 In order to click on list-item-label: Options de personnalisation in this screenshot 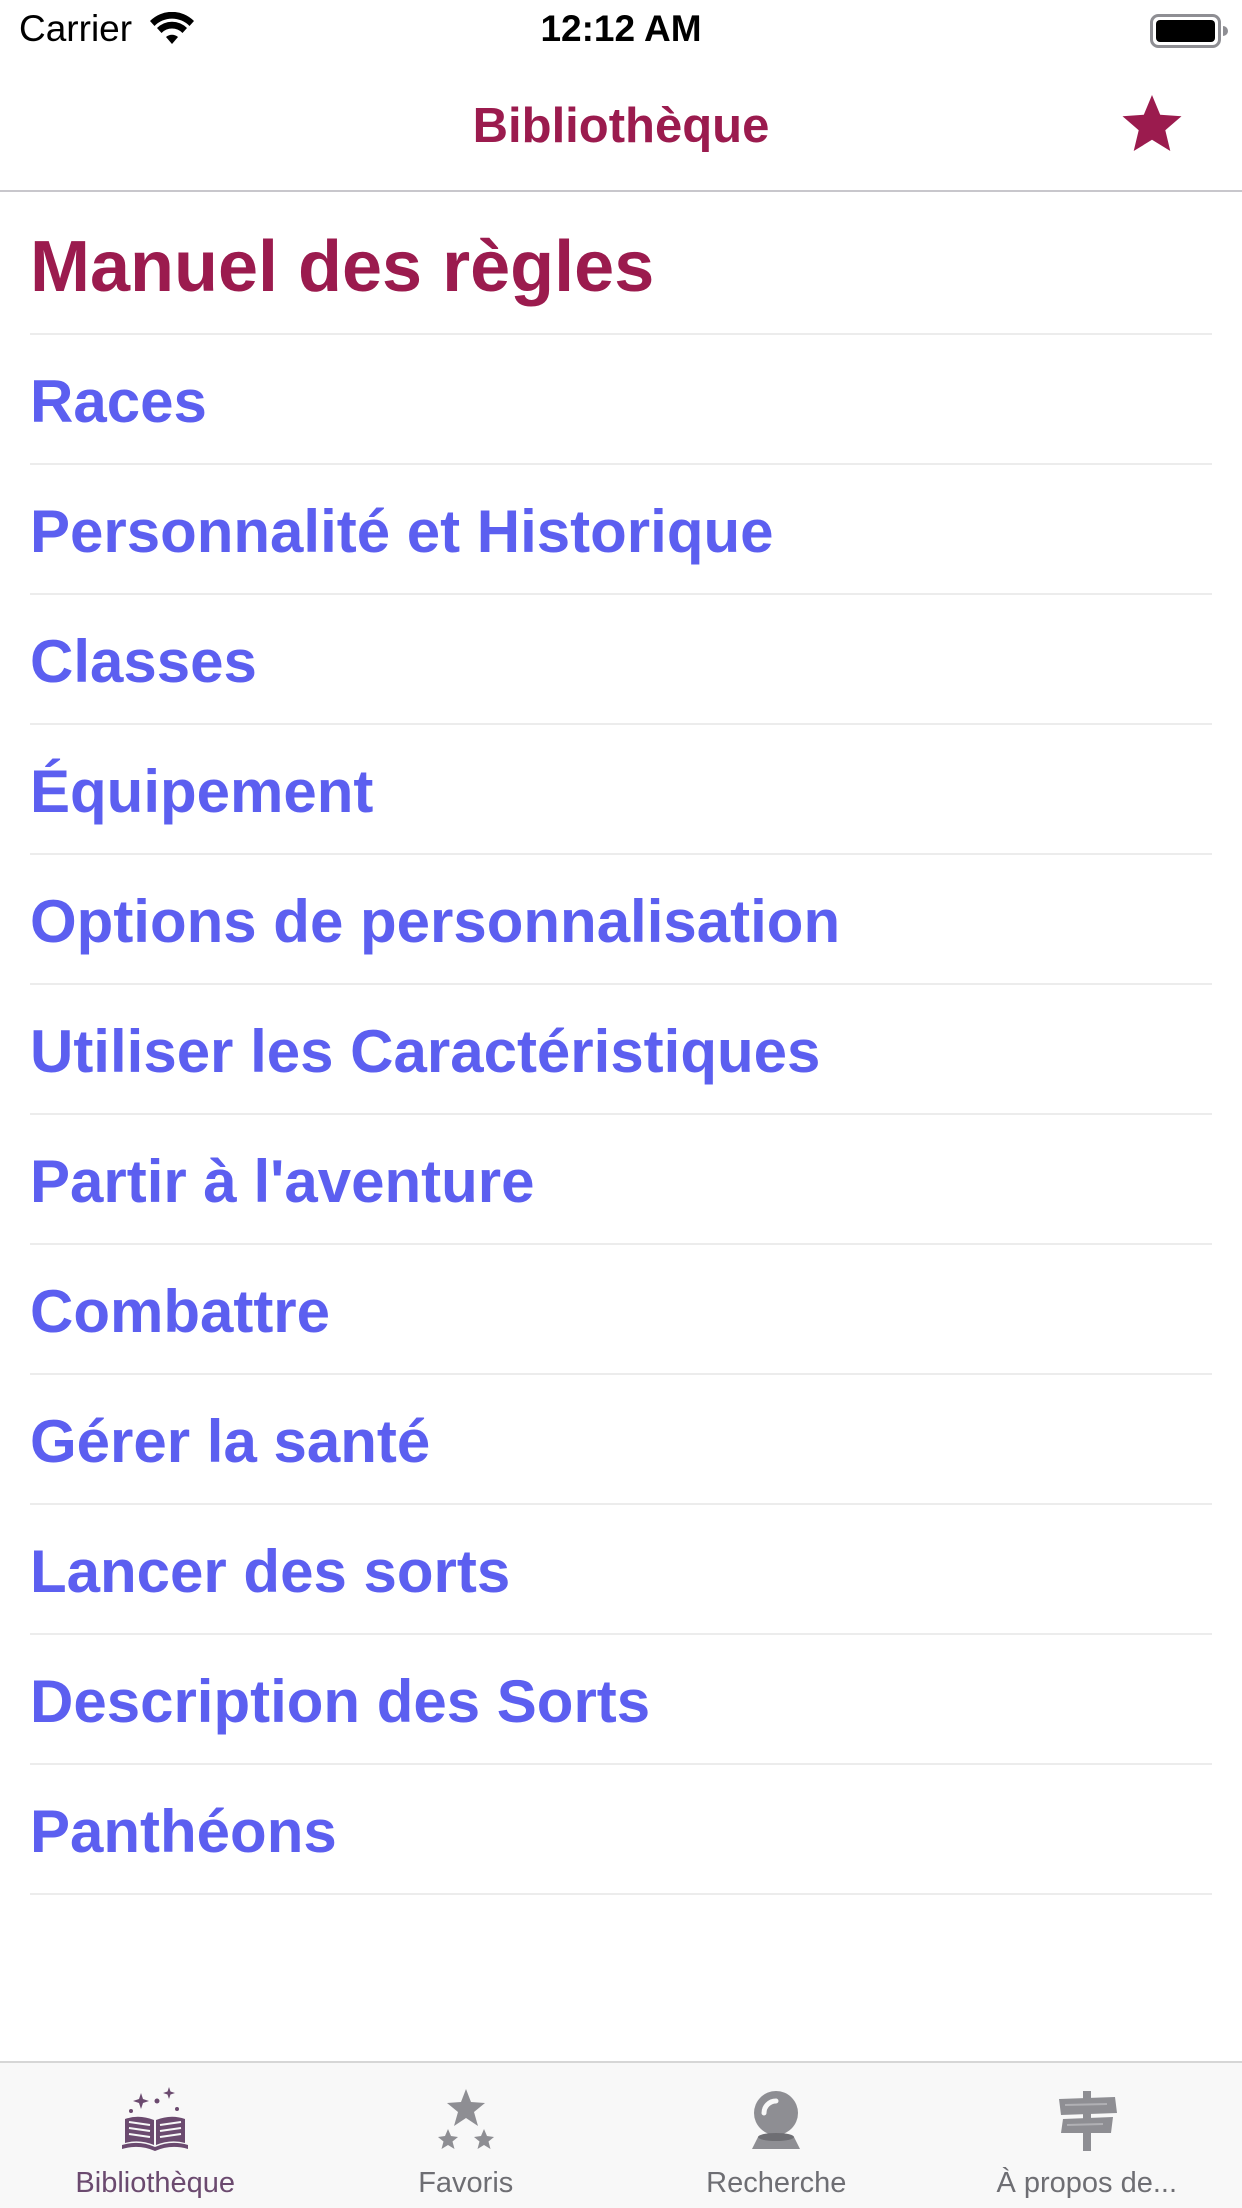, I will do `click(435, 921)`.